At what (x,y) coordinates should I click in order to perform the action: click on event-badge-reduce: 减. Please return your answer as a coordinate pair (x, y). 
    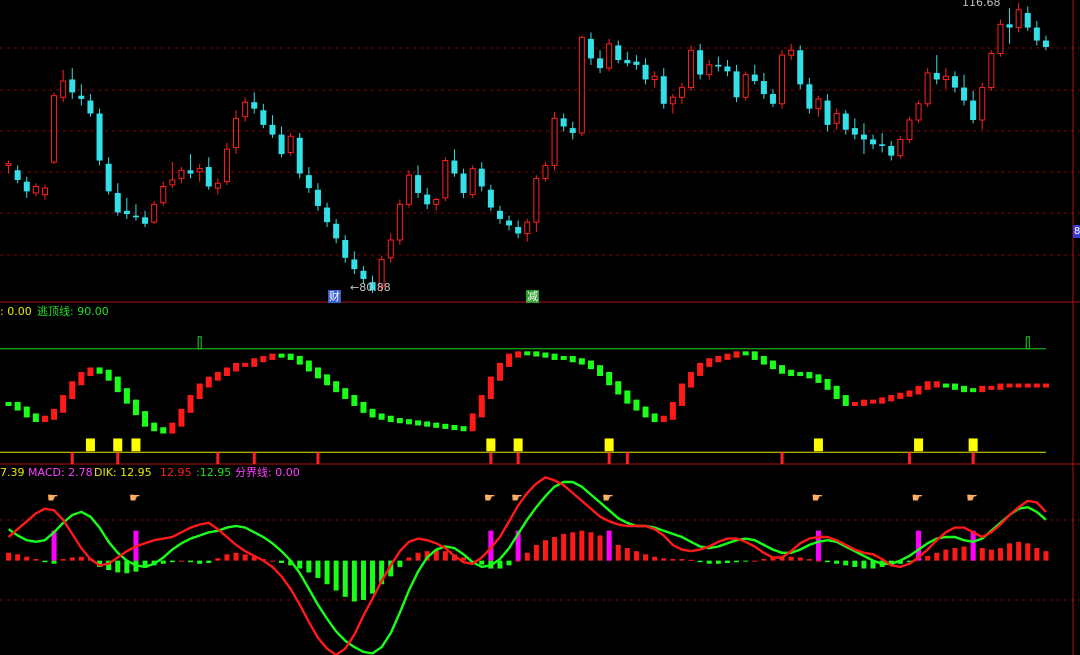
    Looking at the image, I should click on (532, 296).